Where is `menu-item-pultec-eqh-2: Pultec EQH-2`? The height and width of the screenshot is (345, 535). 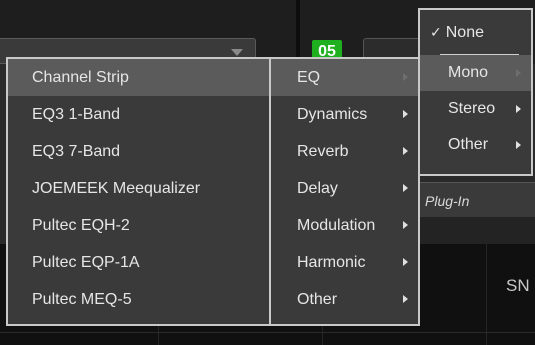
menu-item-pultec-eqh-2: Pultec EQH-2 is located at coordinates (138, 225).